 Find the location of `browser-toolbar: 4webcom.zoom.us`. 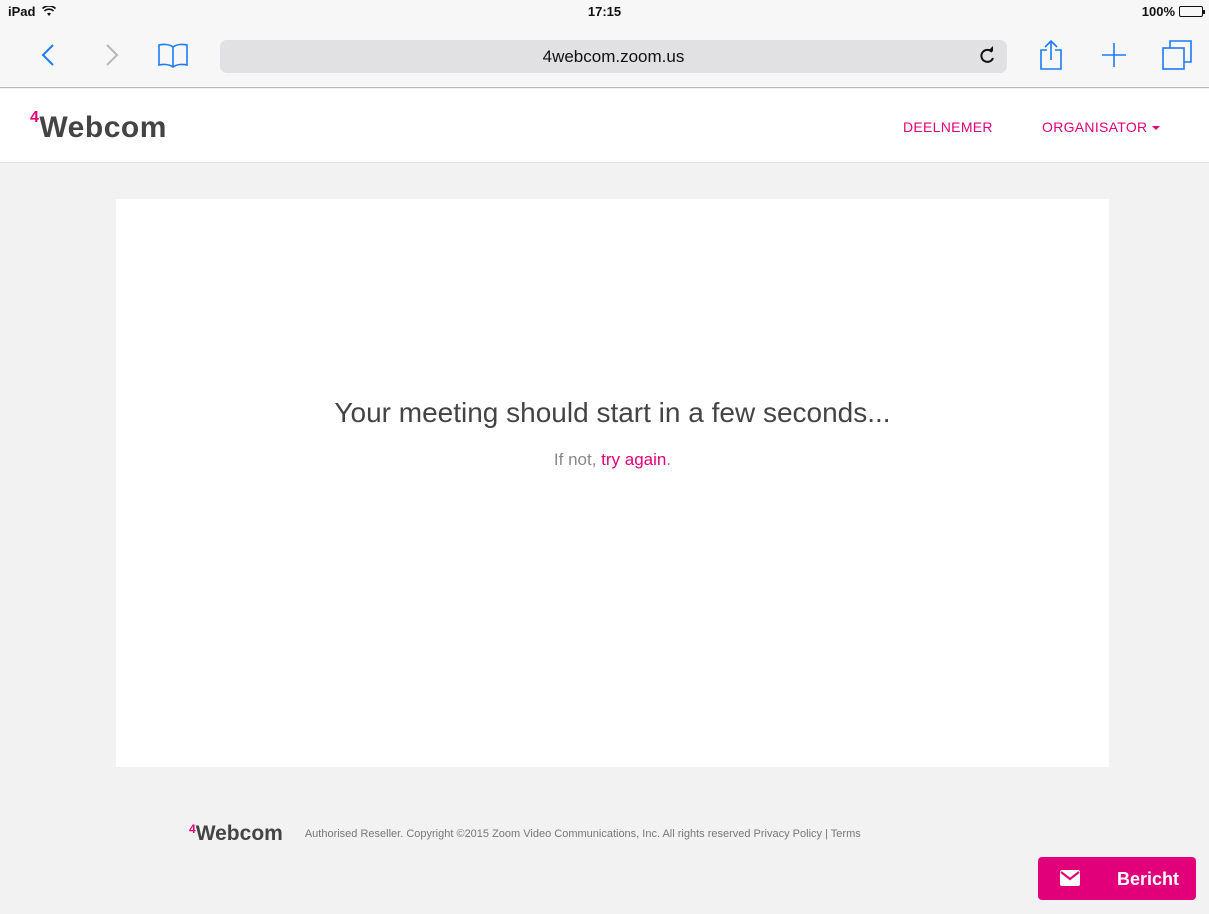

browser-toolbar: 4webcom.zoom.us is located at coordinates (604, 55).